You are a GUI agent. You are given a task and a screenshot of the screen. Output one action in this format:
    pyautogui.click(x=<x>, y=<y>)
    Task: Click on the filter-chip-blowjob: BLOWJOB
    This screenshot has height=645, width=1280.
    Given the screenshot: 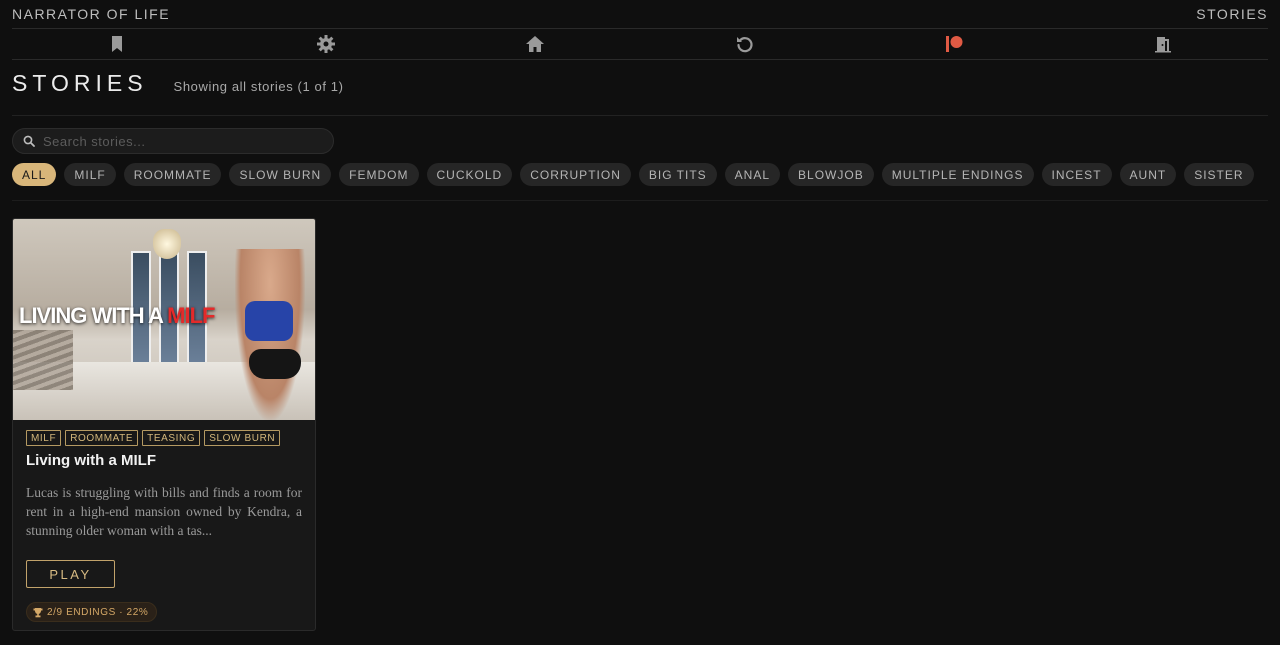 What is the action you would take?
    pyautogui.click(x=831, y=174)
    